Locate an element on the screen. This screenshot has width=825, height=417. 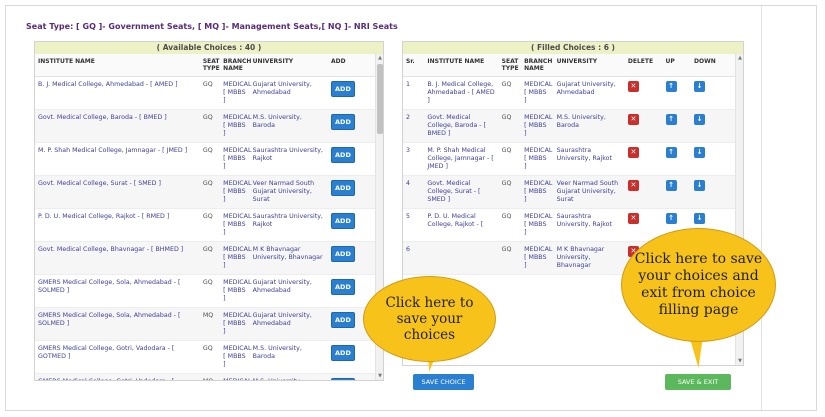
callout-line: exit from choice is located at coordinates (698, 293).